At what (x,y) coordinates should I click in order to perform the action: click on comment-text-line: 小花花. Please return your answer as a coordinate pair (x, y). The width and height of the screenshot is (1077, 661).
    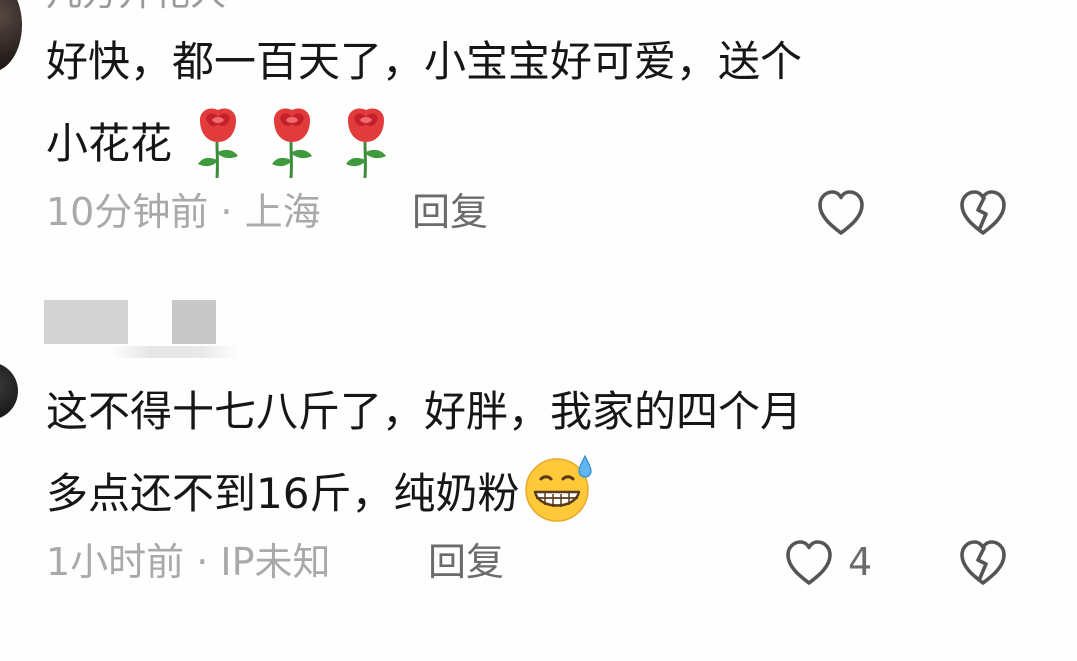
    Looking at the image, I should click on (220, 143).